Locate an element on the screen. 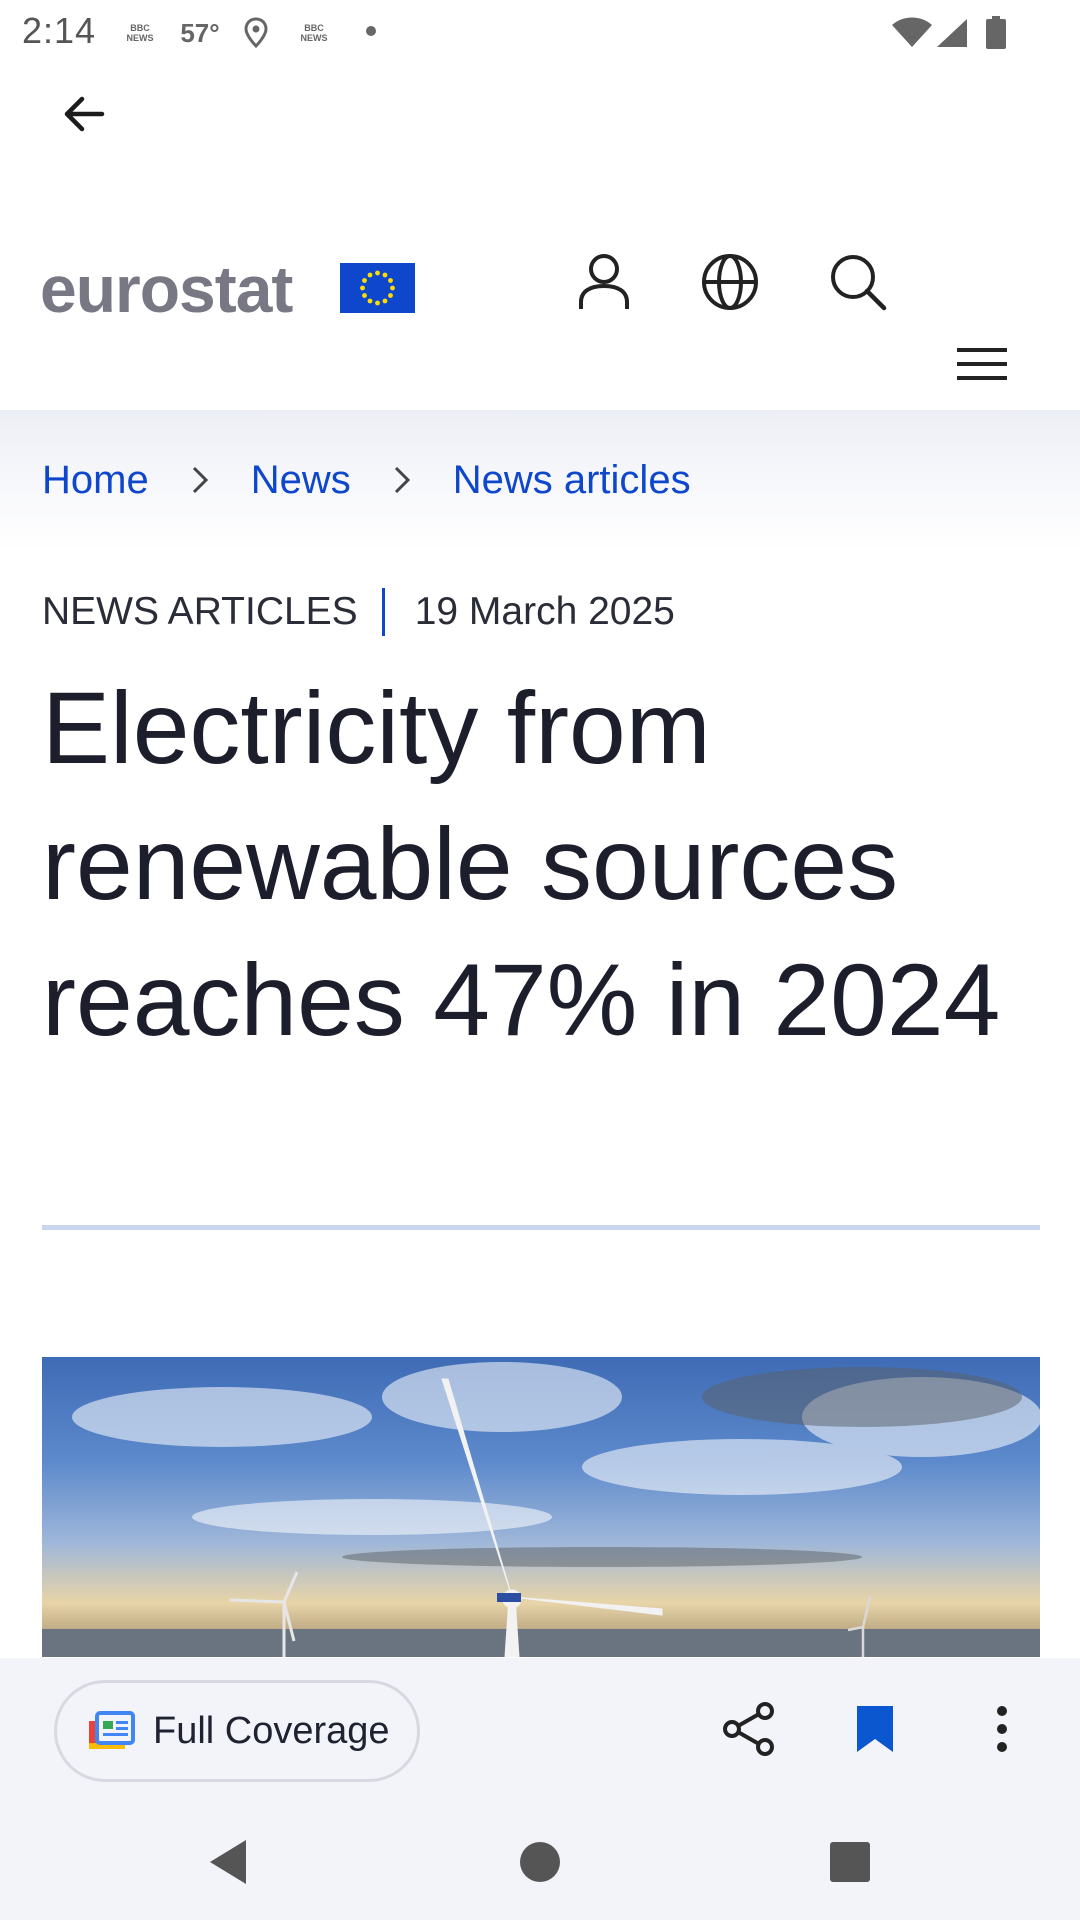 The width and height of the screenshot is (1080, 1920). share-button is located at coordinates (749, 1731).